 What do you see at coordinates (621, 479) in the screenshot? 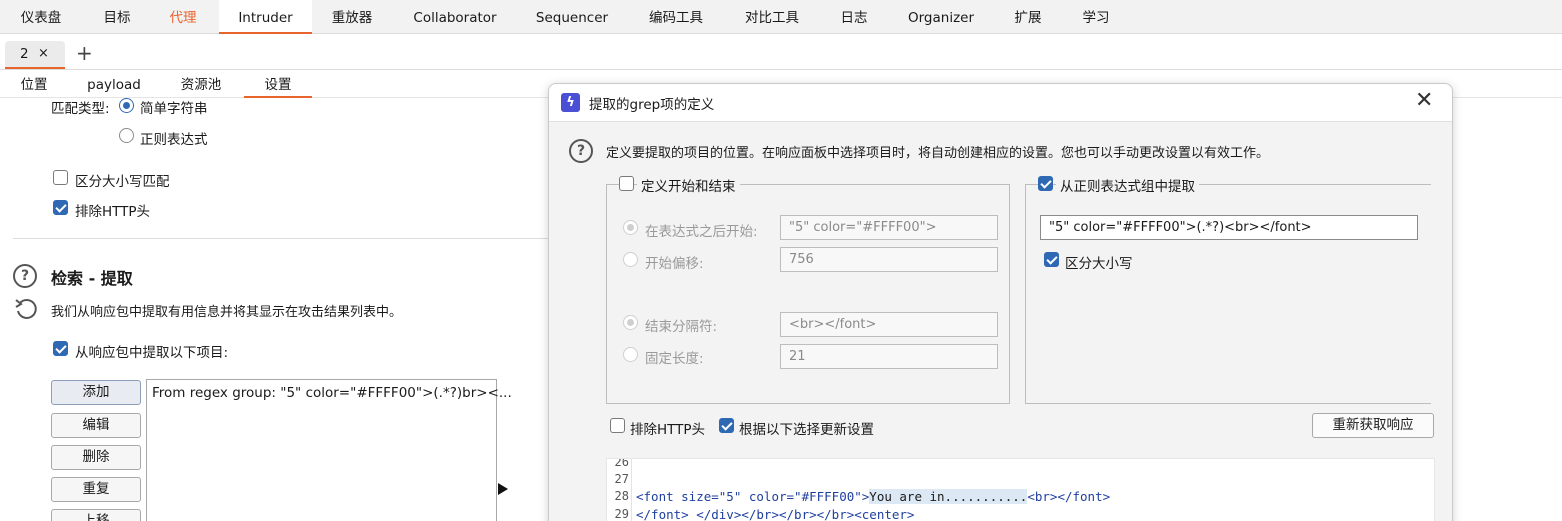
I see `line-number: 27` at bounding box center [621, 479].